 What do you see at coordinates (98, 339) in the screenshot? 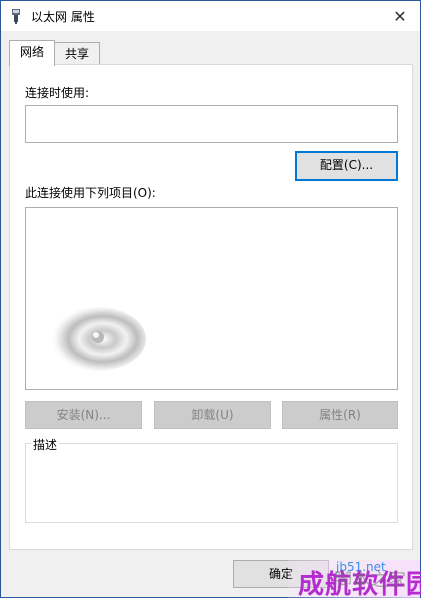
I see `loading-spinner-icon` at bounding box center [98, 339].